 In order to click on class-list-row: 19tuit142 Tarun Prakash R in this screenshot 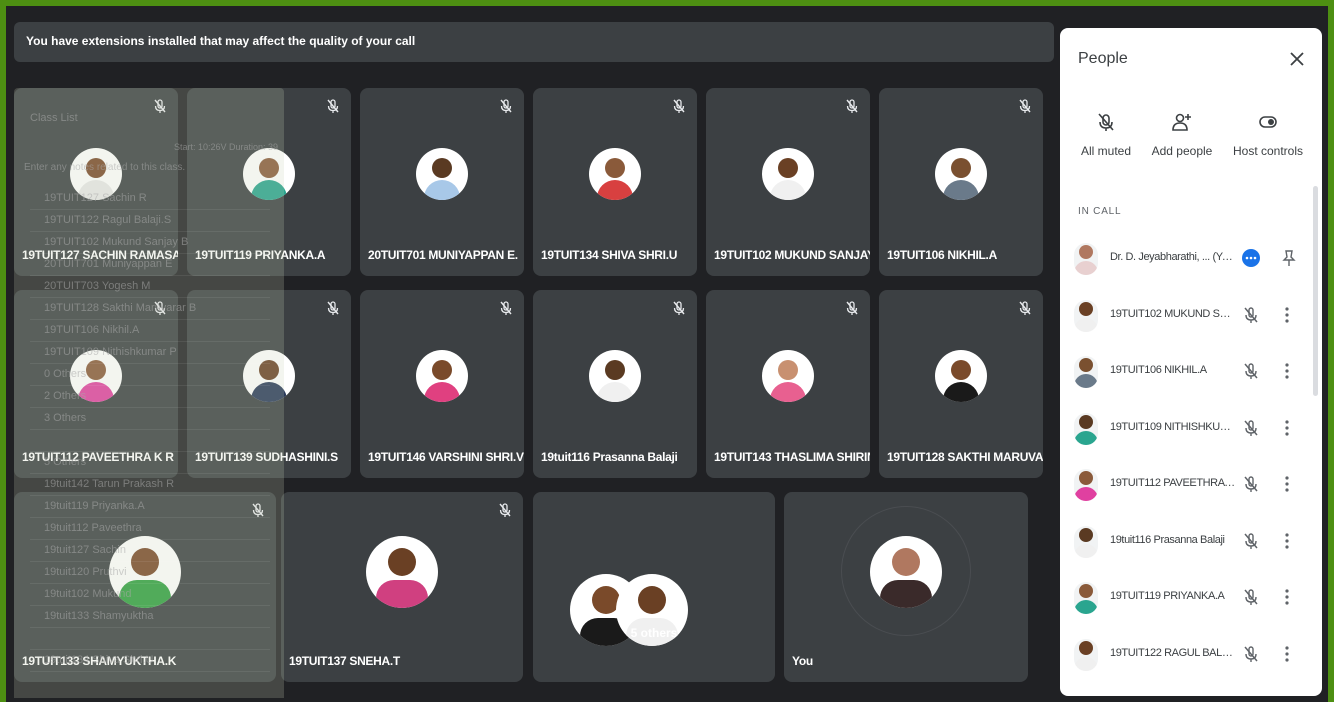, I will do `click(150, 485)`.